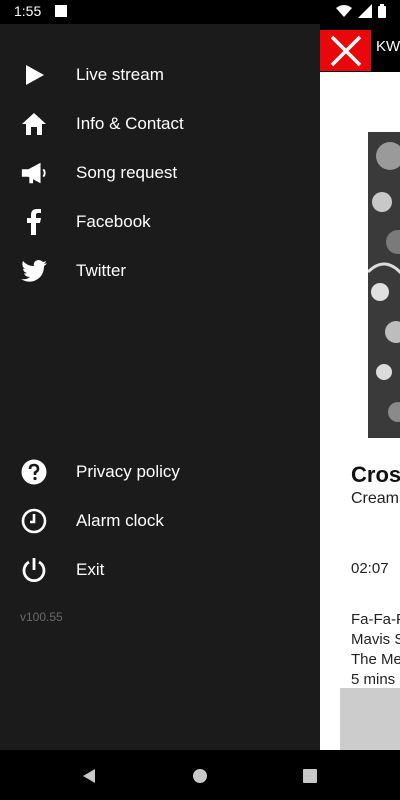 The width and height of the screenshot is (400, 800). I want to click on close-icon, so click(345, 50).